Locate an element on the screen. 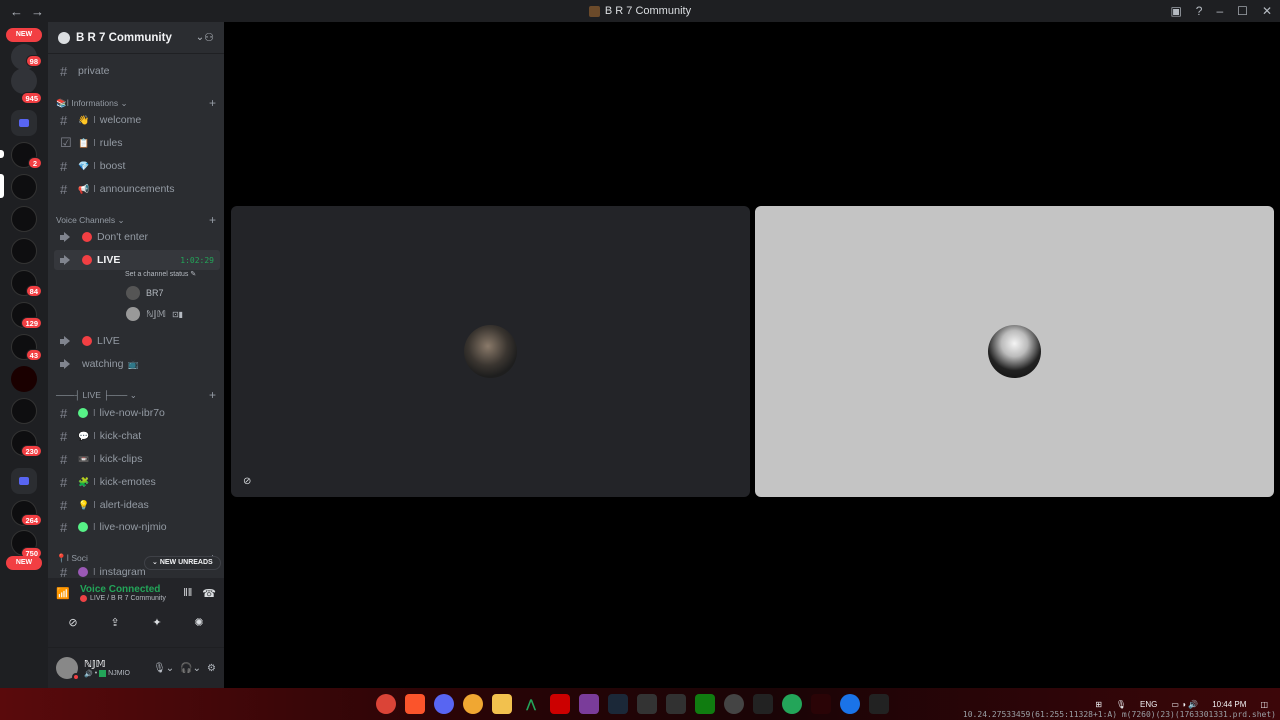  new-unreads-button: ⌄ NEW UNREADS is located at coordinates (182, 563).